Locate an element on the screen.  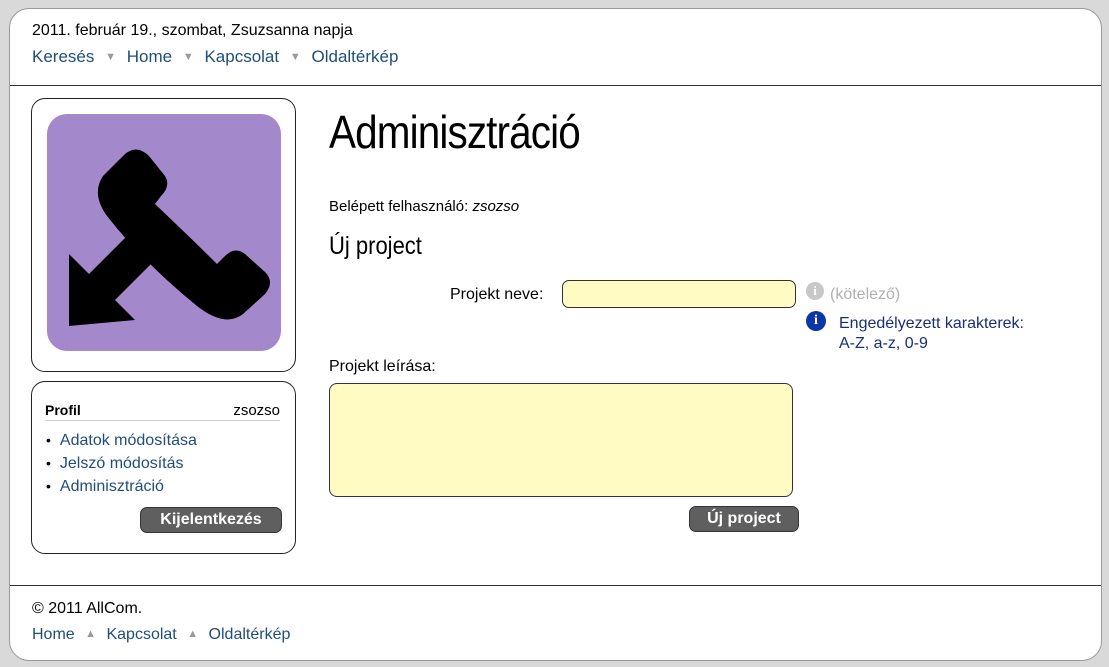
footer-home-link: Home is located at coordinates (53, 634).